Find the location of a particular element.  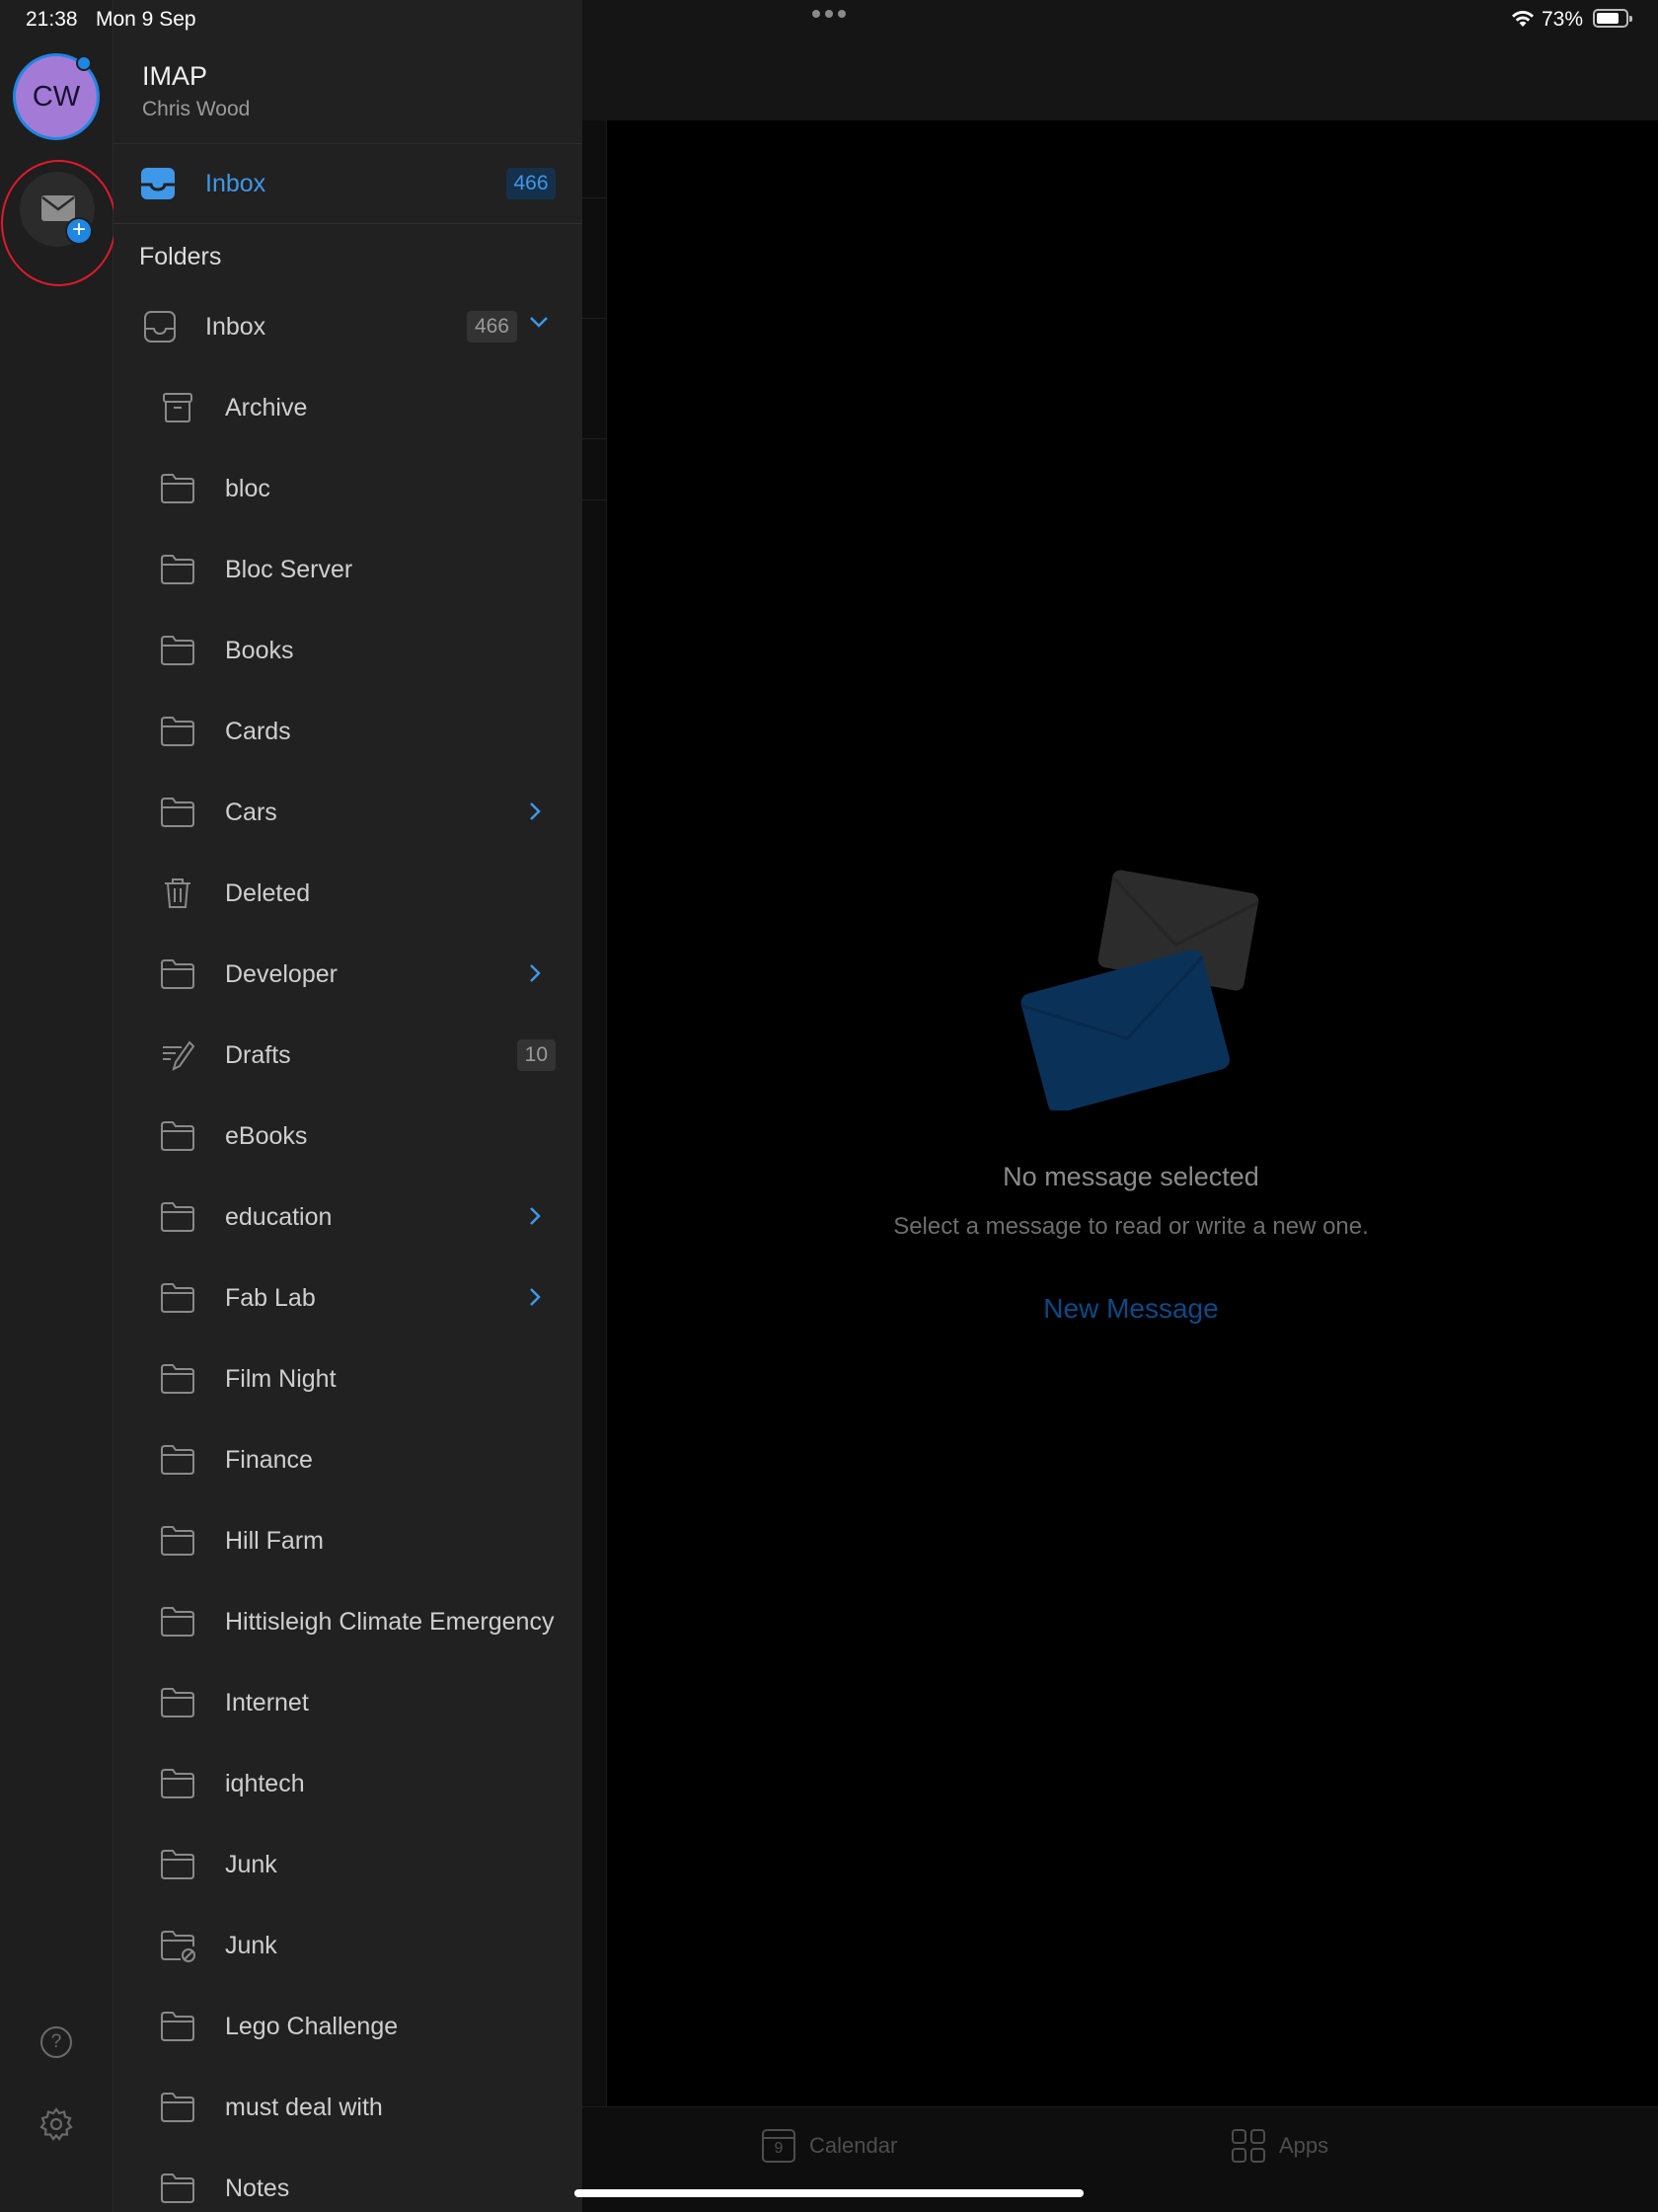

inbox-filled-icon is located at coordinates (158, 183).